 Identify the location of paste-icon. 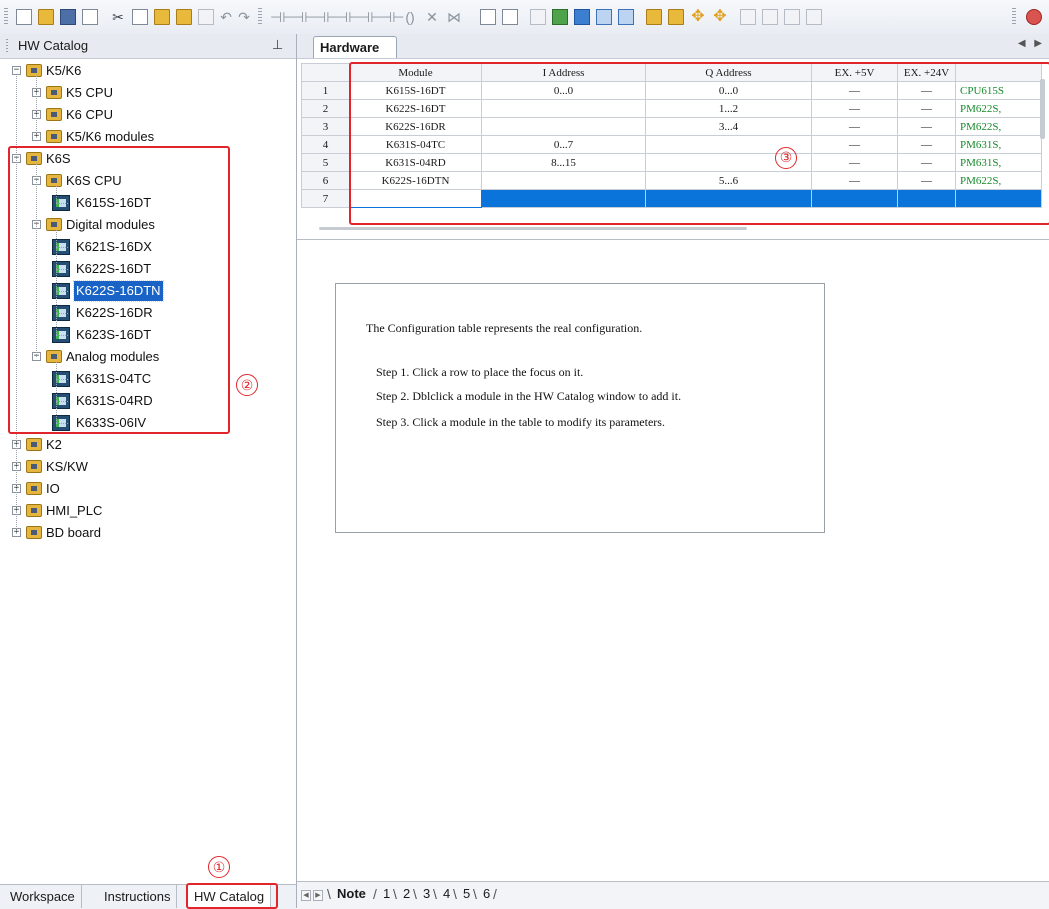
(162, 17).